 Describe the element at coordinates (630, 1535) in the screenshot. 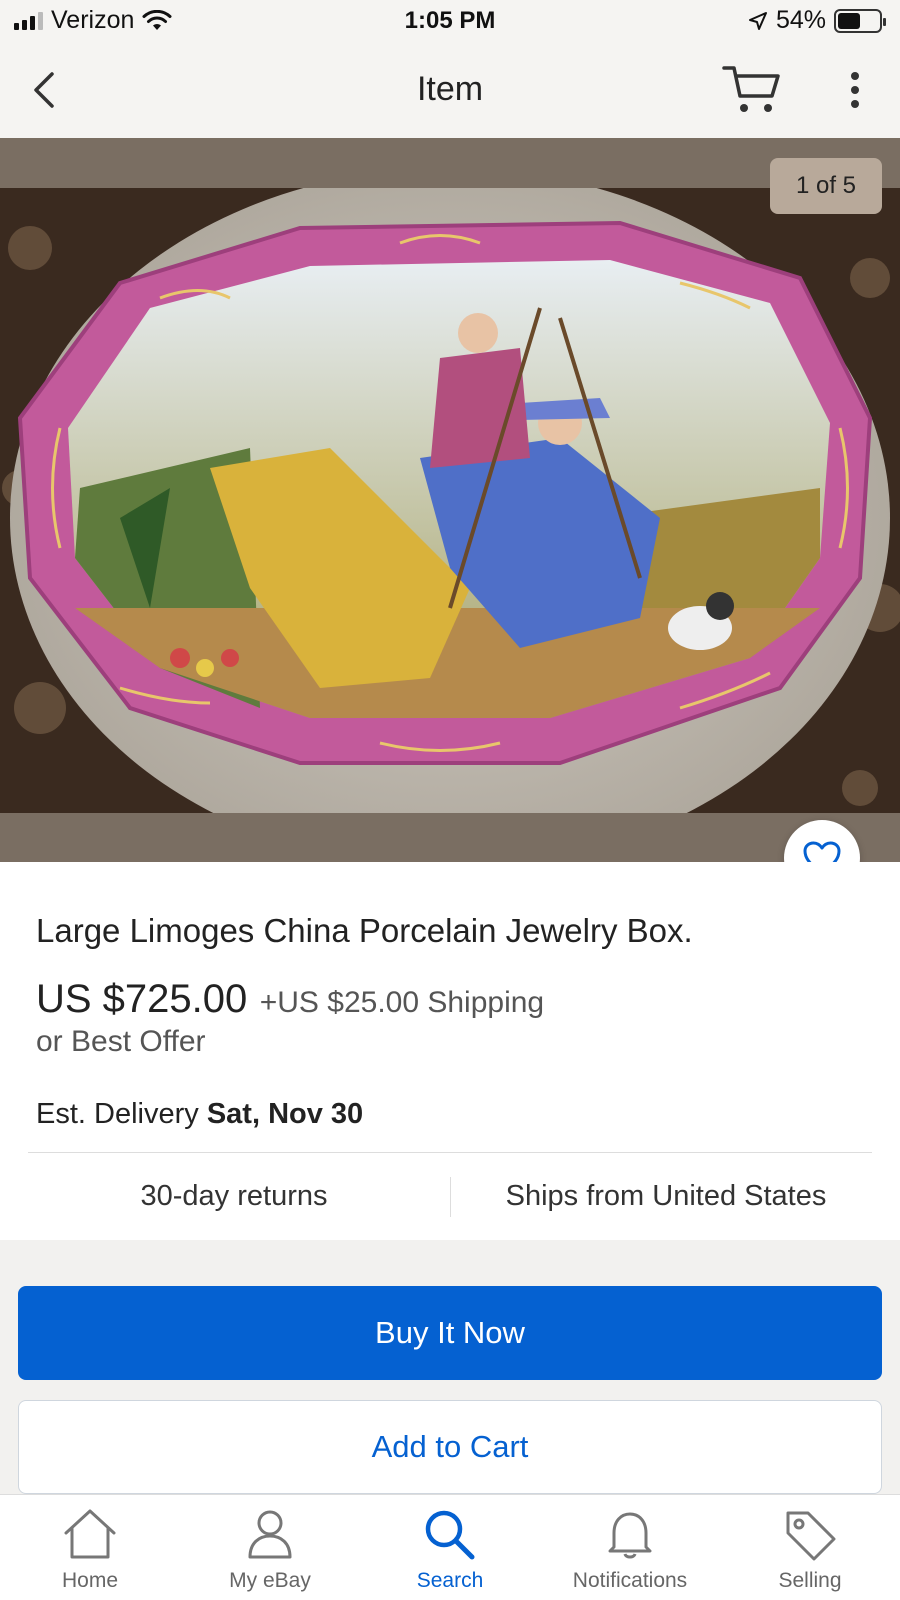

I see `bell-icon` at that location.